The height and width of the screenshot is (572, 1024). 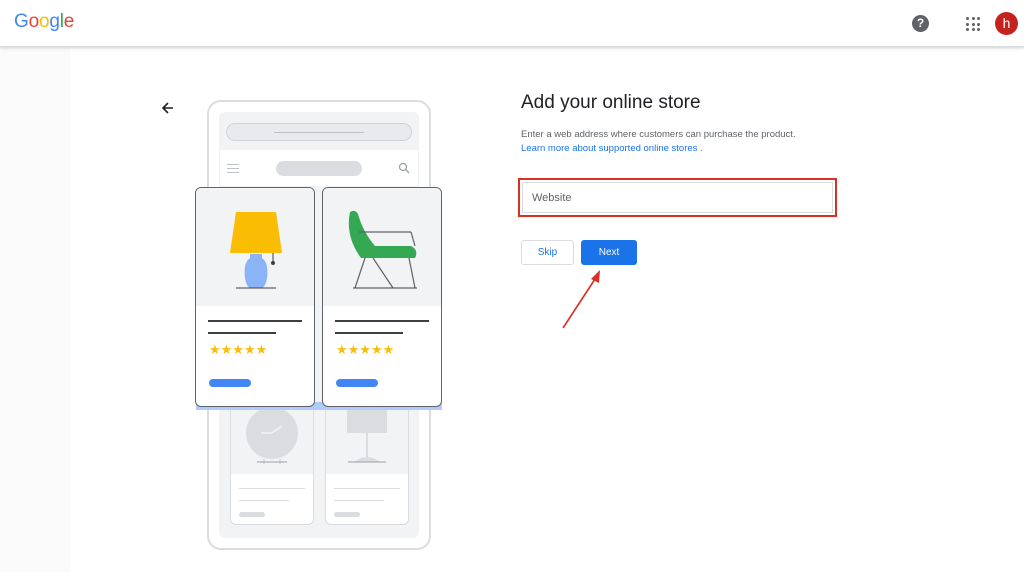 What do you see at coordinates (319, 168) in the screenshot?
I see `phone-search-pill` at bounding box center [319, 168].